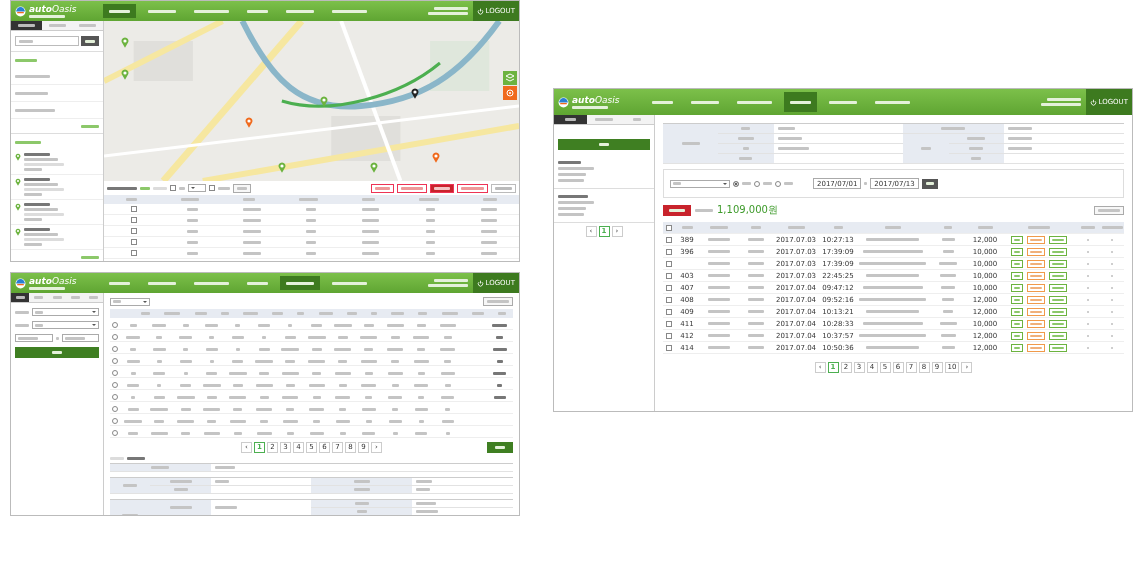 The image size is (1141, 579). Describe the element at coordinates (500, 447) in the screenshot. I see `confirm-button` at that location.